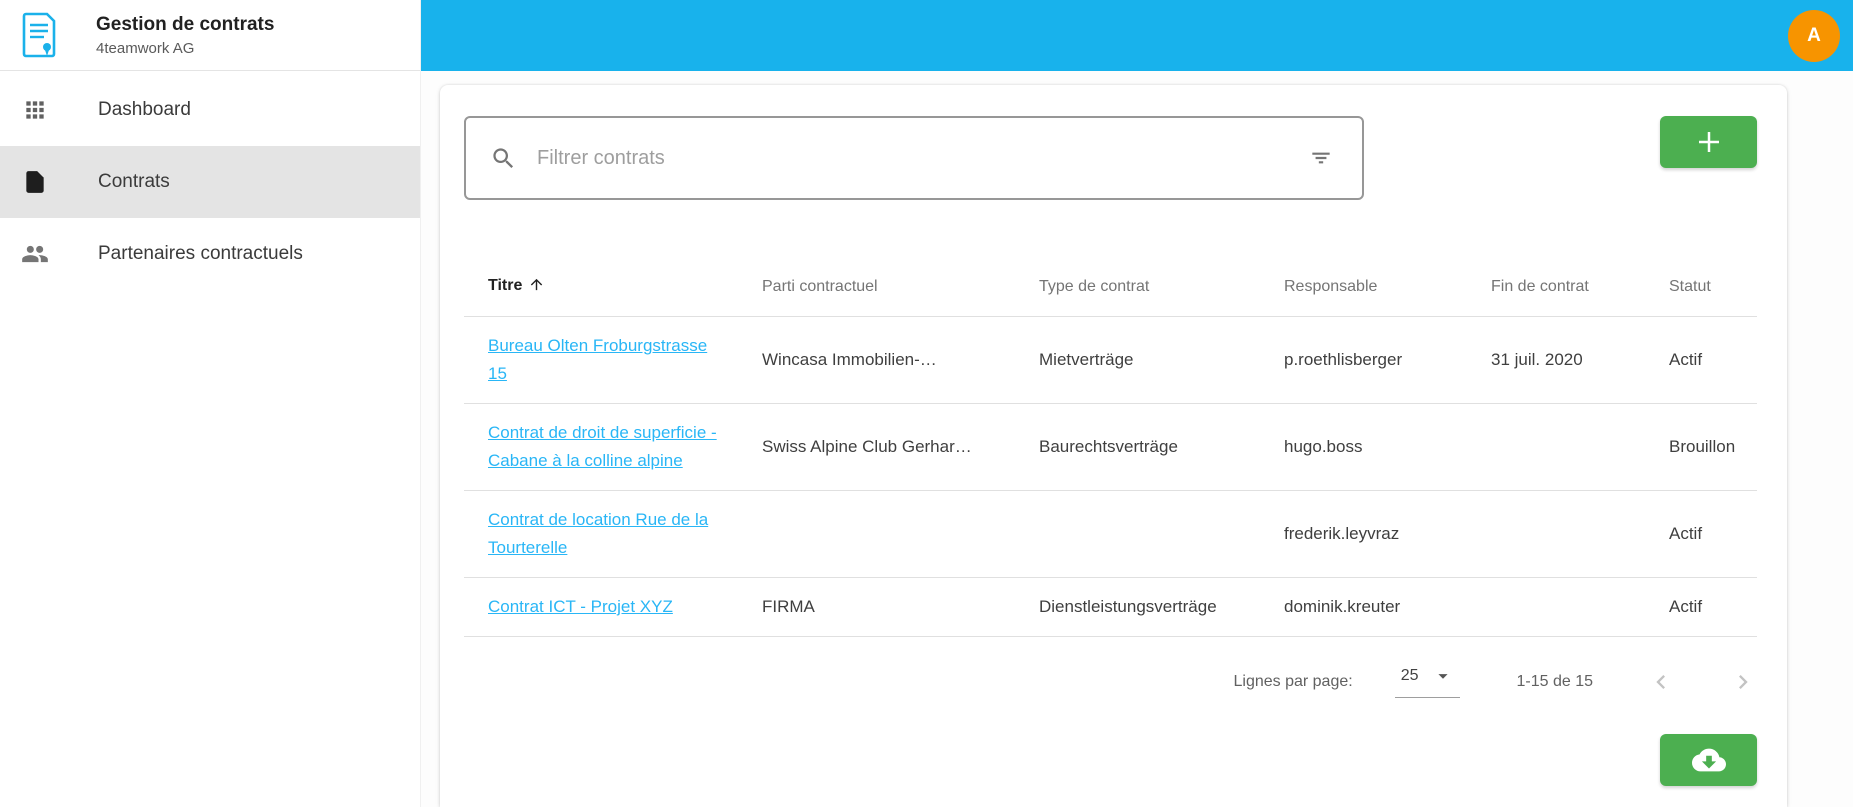 This screenshot has width=1853, height=807. Describe the element at coordinates (1363, 607) in the screenshot. I see `cell-responsible: dominik.kreuter` at that location.